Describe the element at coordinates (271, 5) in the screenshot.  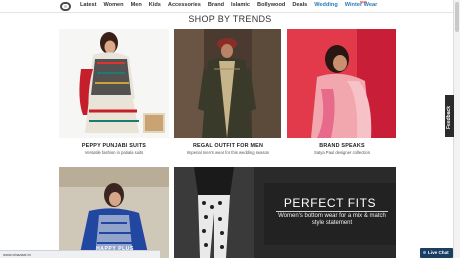
I see `nav-item-bollywood: Bollywood` at that location.